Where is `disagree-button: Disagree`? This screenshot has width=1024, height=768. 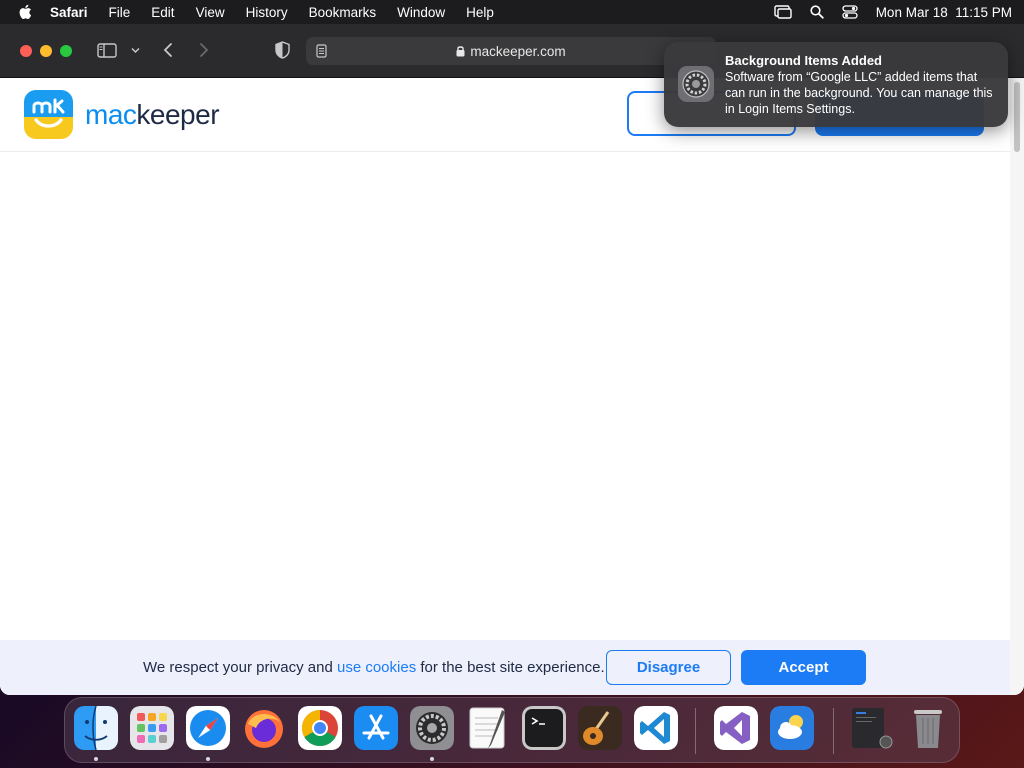
disagree-button: Disagree is located at coordinates (668, 667).